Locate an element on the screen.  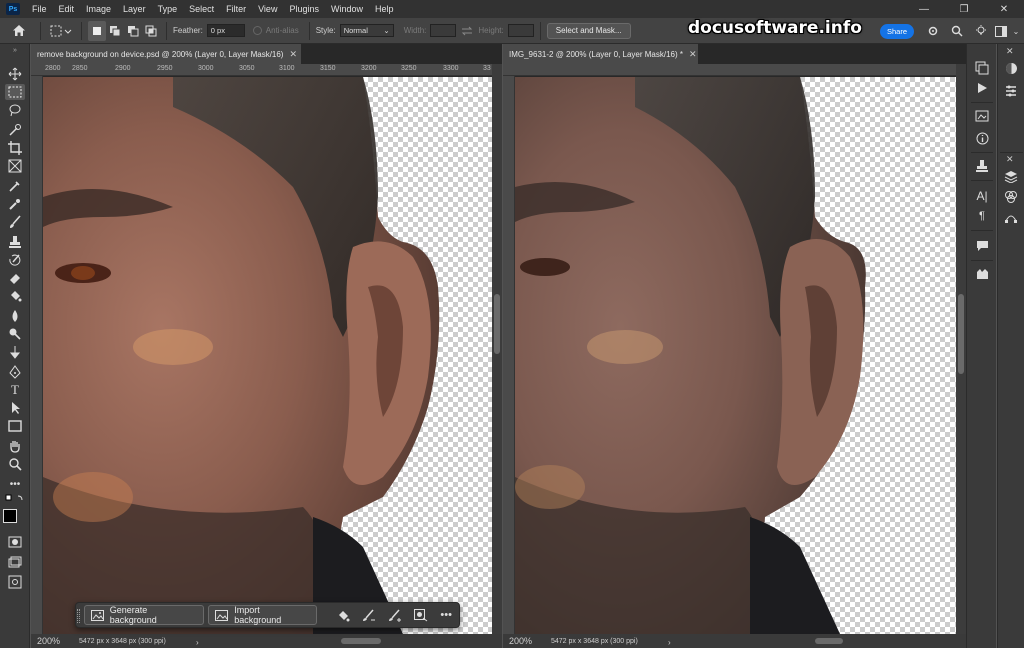
mask-options-icon is located at coordinates (421, 615).